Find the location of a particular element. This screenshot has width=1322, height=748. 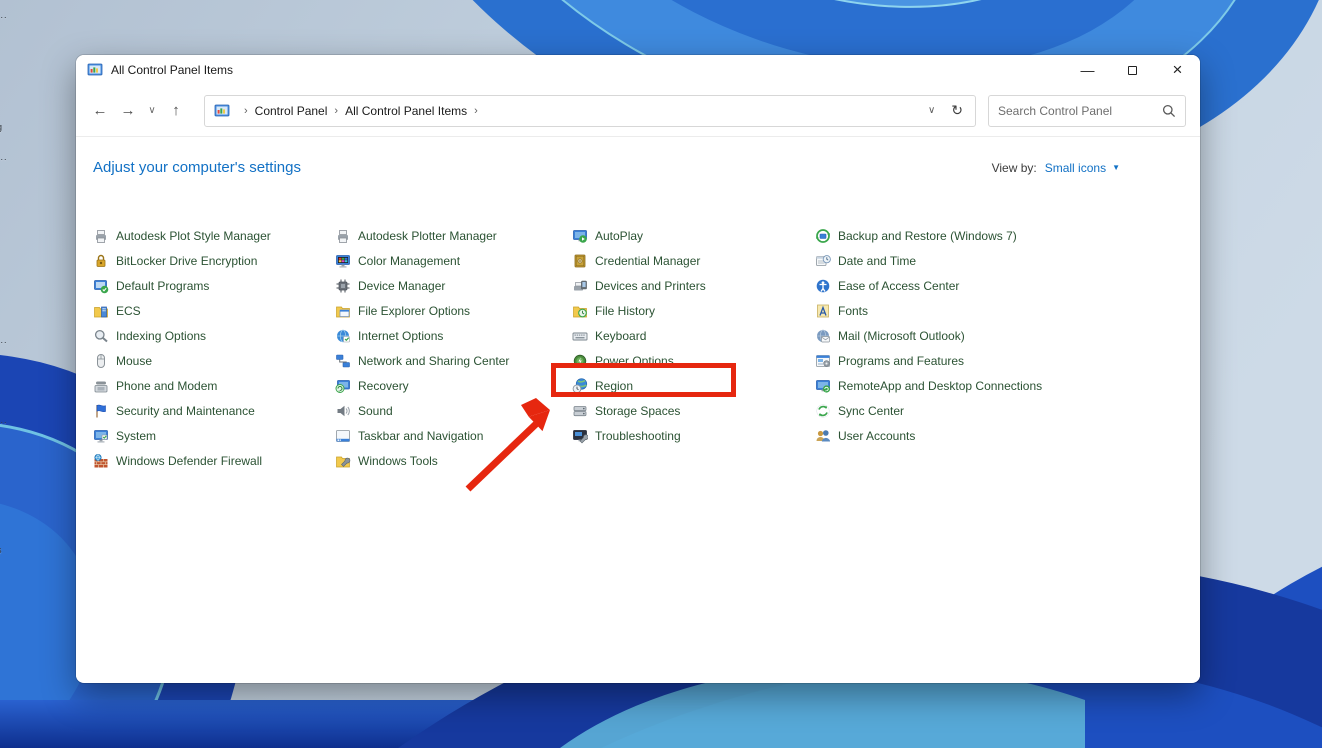

item-label: Recovery is located at coordinates (383, 385).